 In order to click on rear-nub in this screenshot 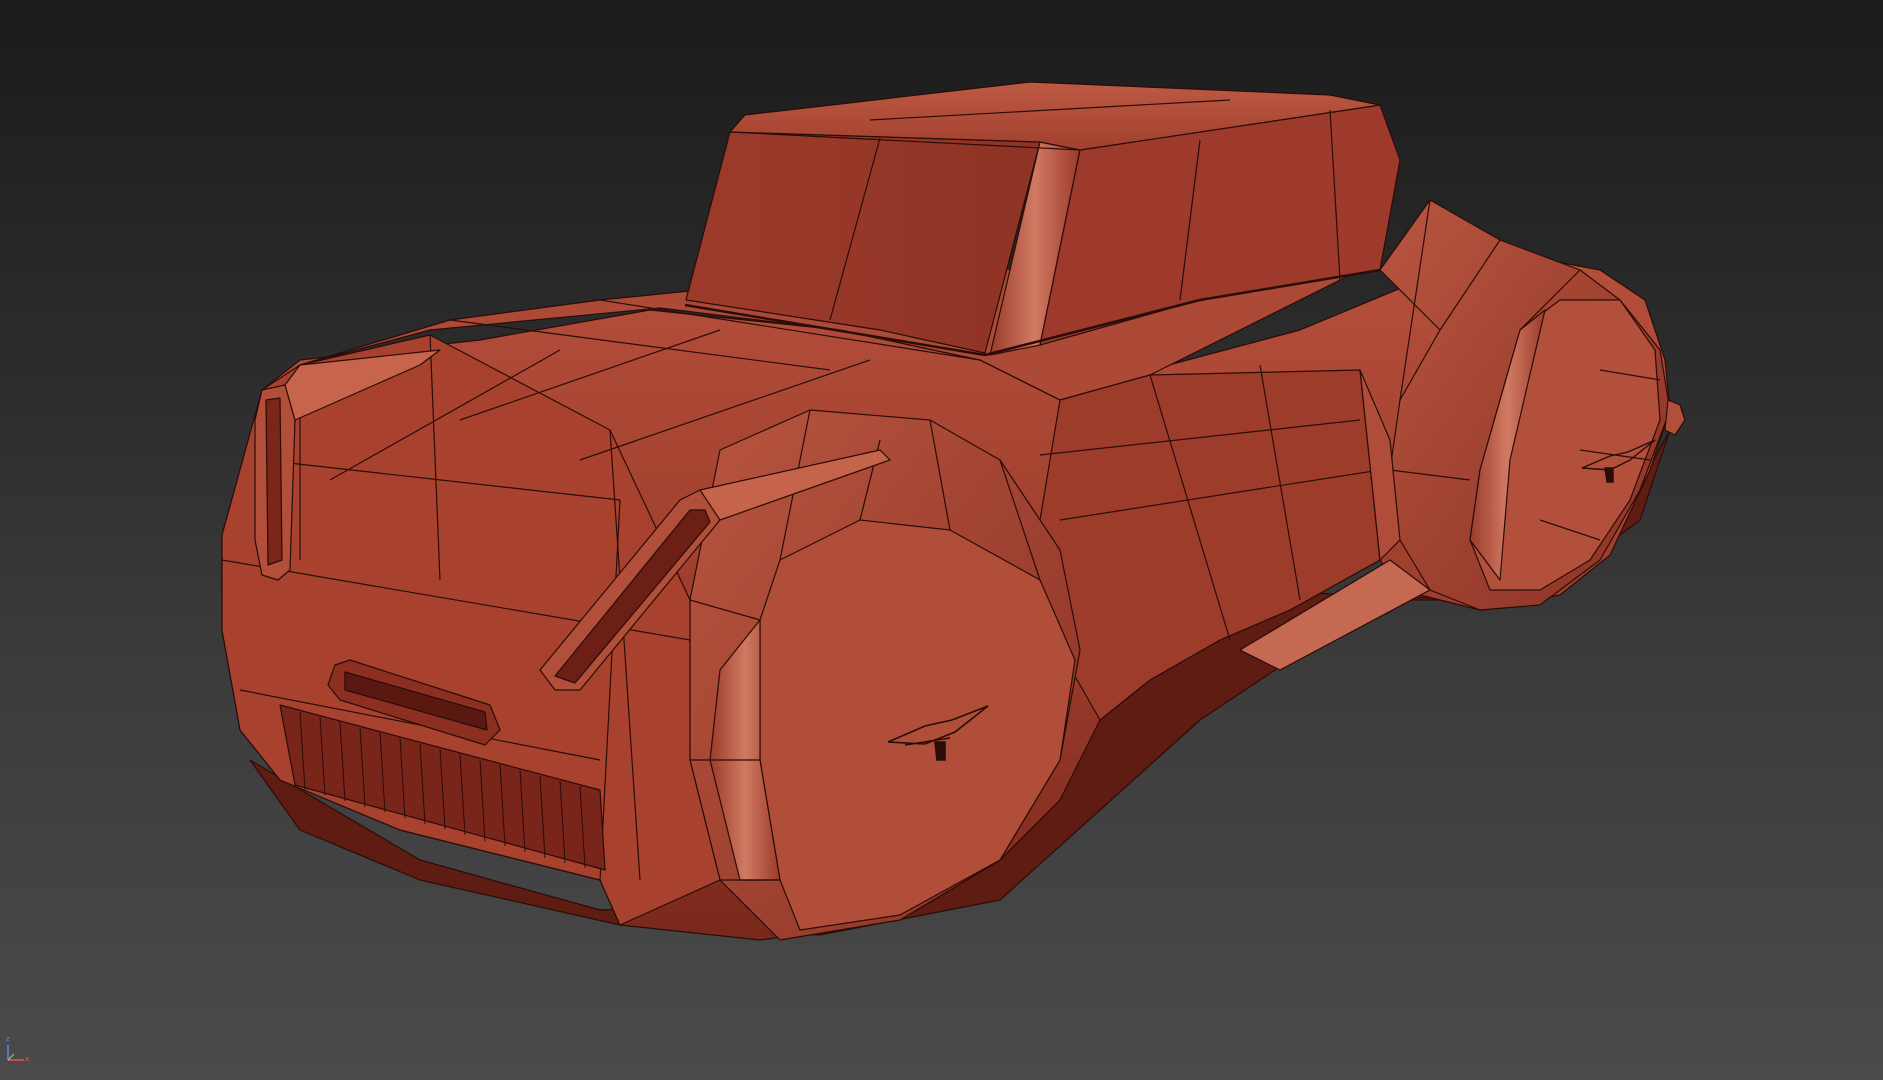, I will do `click(1675, 417)`.